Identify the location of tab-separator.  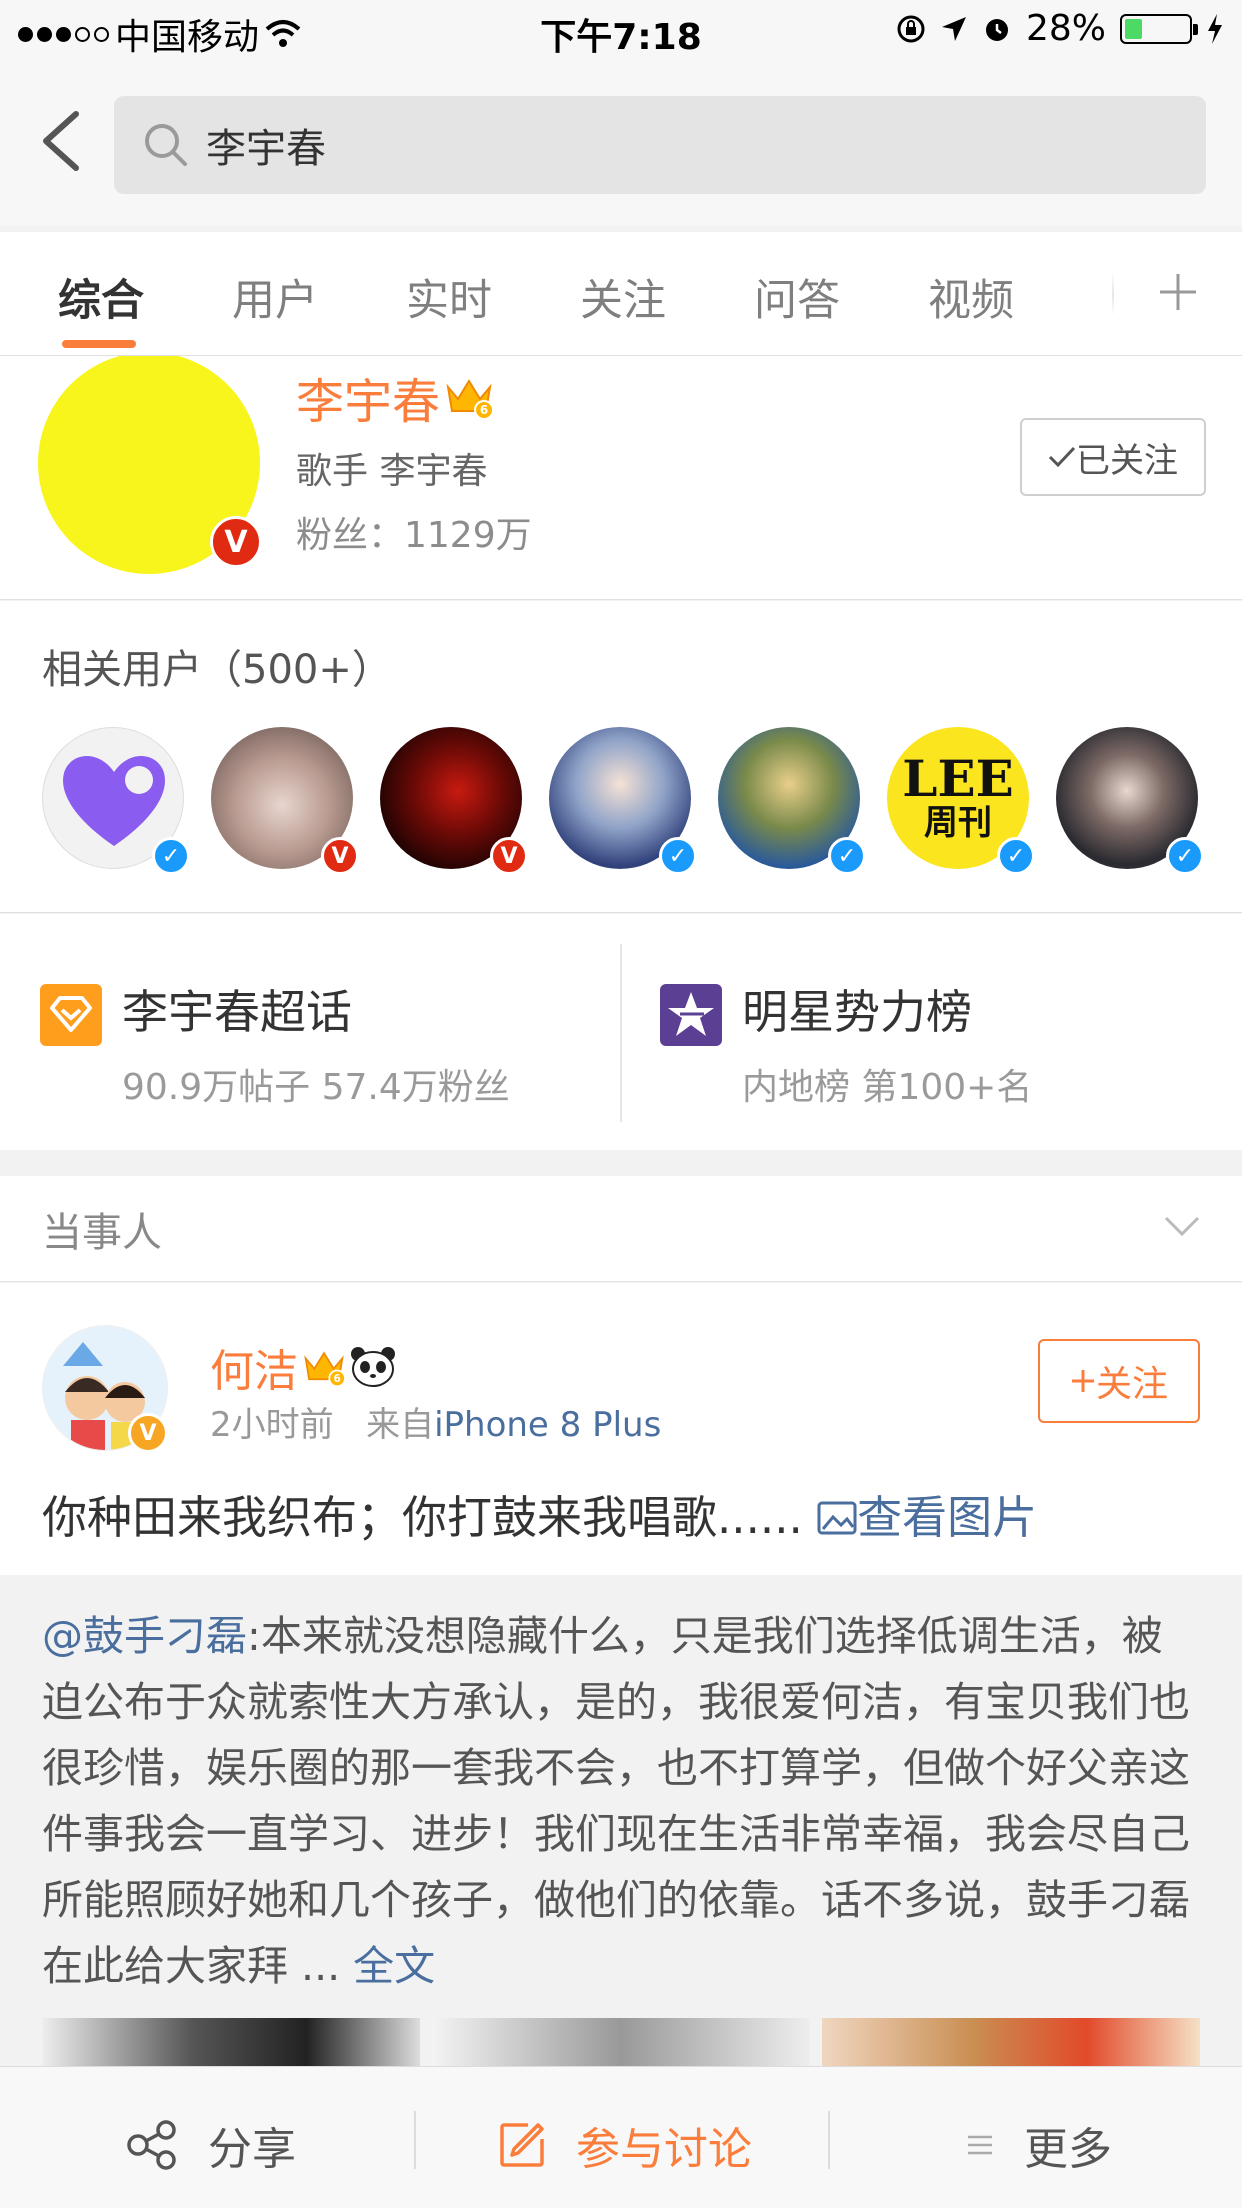
(1113, 294).